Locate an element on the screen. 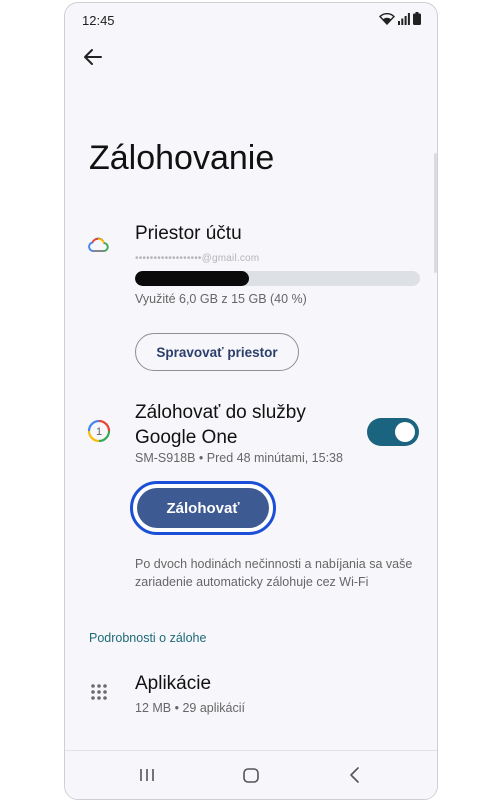 Image resolution: width=500 pixels, height=800 pixels. backup-device-info: SM-S918B • Pred 48 minútami, 15:38 is located at coordinates (239, 458).